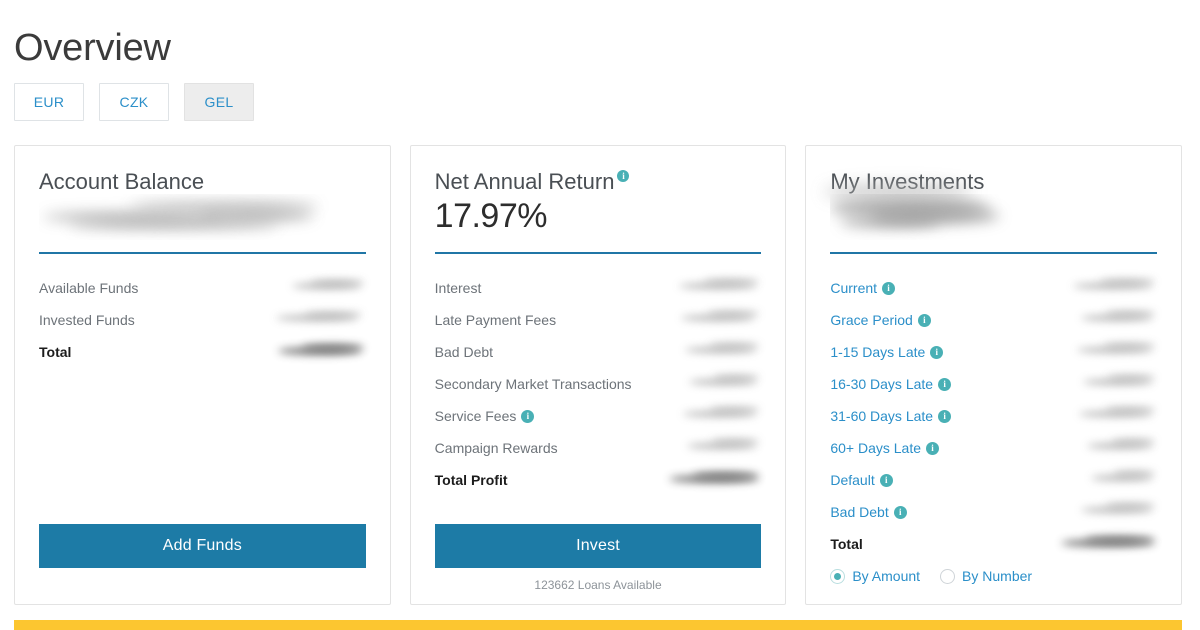 The image size is (1200, 630). I want to click on my-investments-divider, so click(994, 253).